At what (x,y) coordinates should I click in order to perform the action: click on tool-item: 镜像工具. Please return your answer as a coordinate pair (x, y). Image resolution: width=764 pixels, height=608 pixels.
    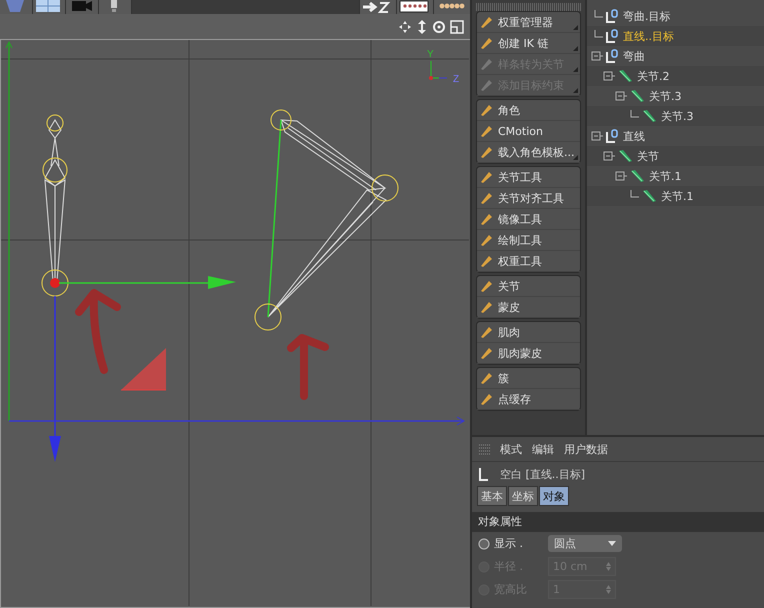
    Looking at the image, I should click on (528, 219).